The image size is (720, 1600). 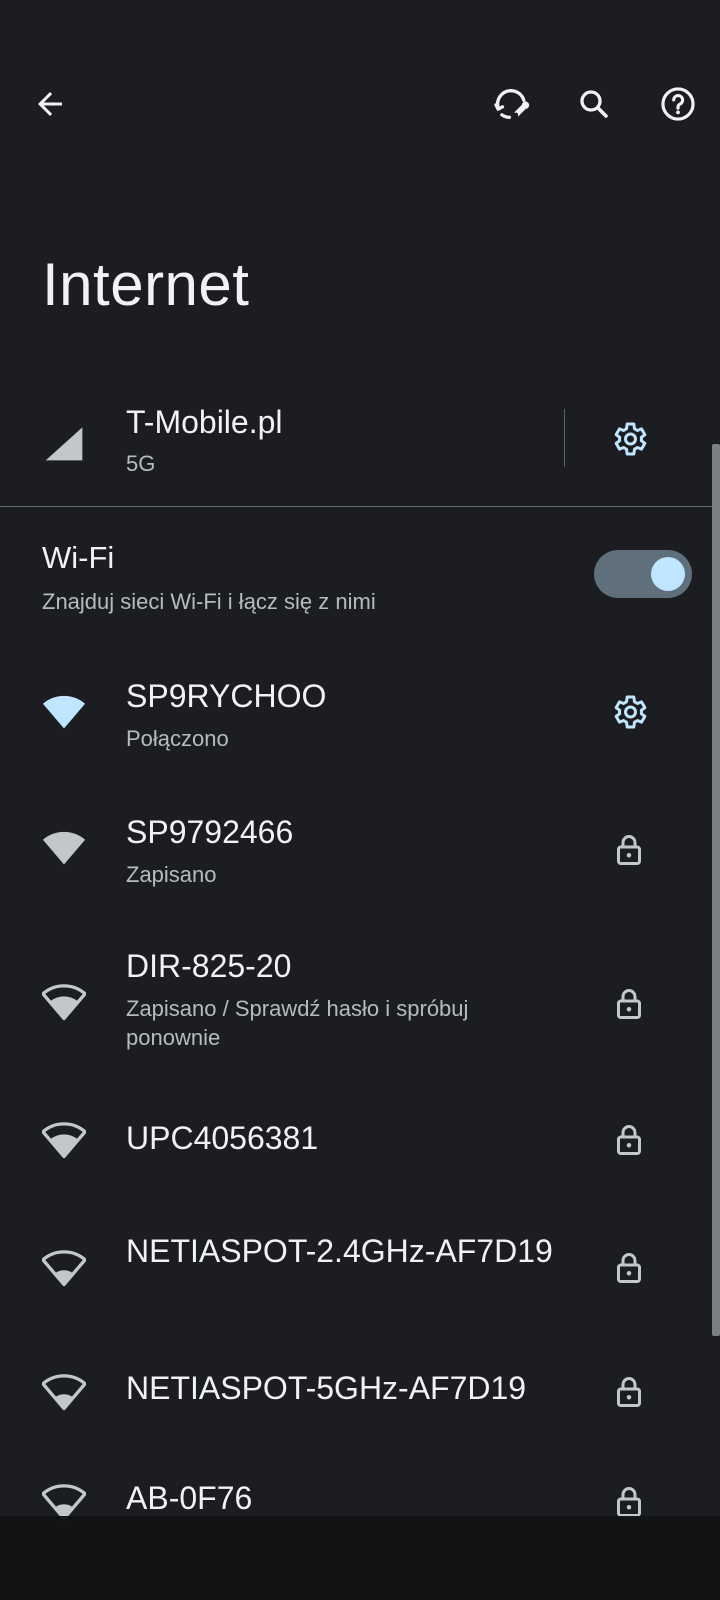 What do you see at coordinates (226, 696) in the screenshot?
I see `network-ssid: SP9RYCHOO` at bounding box center [226, 696].